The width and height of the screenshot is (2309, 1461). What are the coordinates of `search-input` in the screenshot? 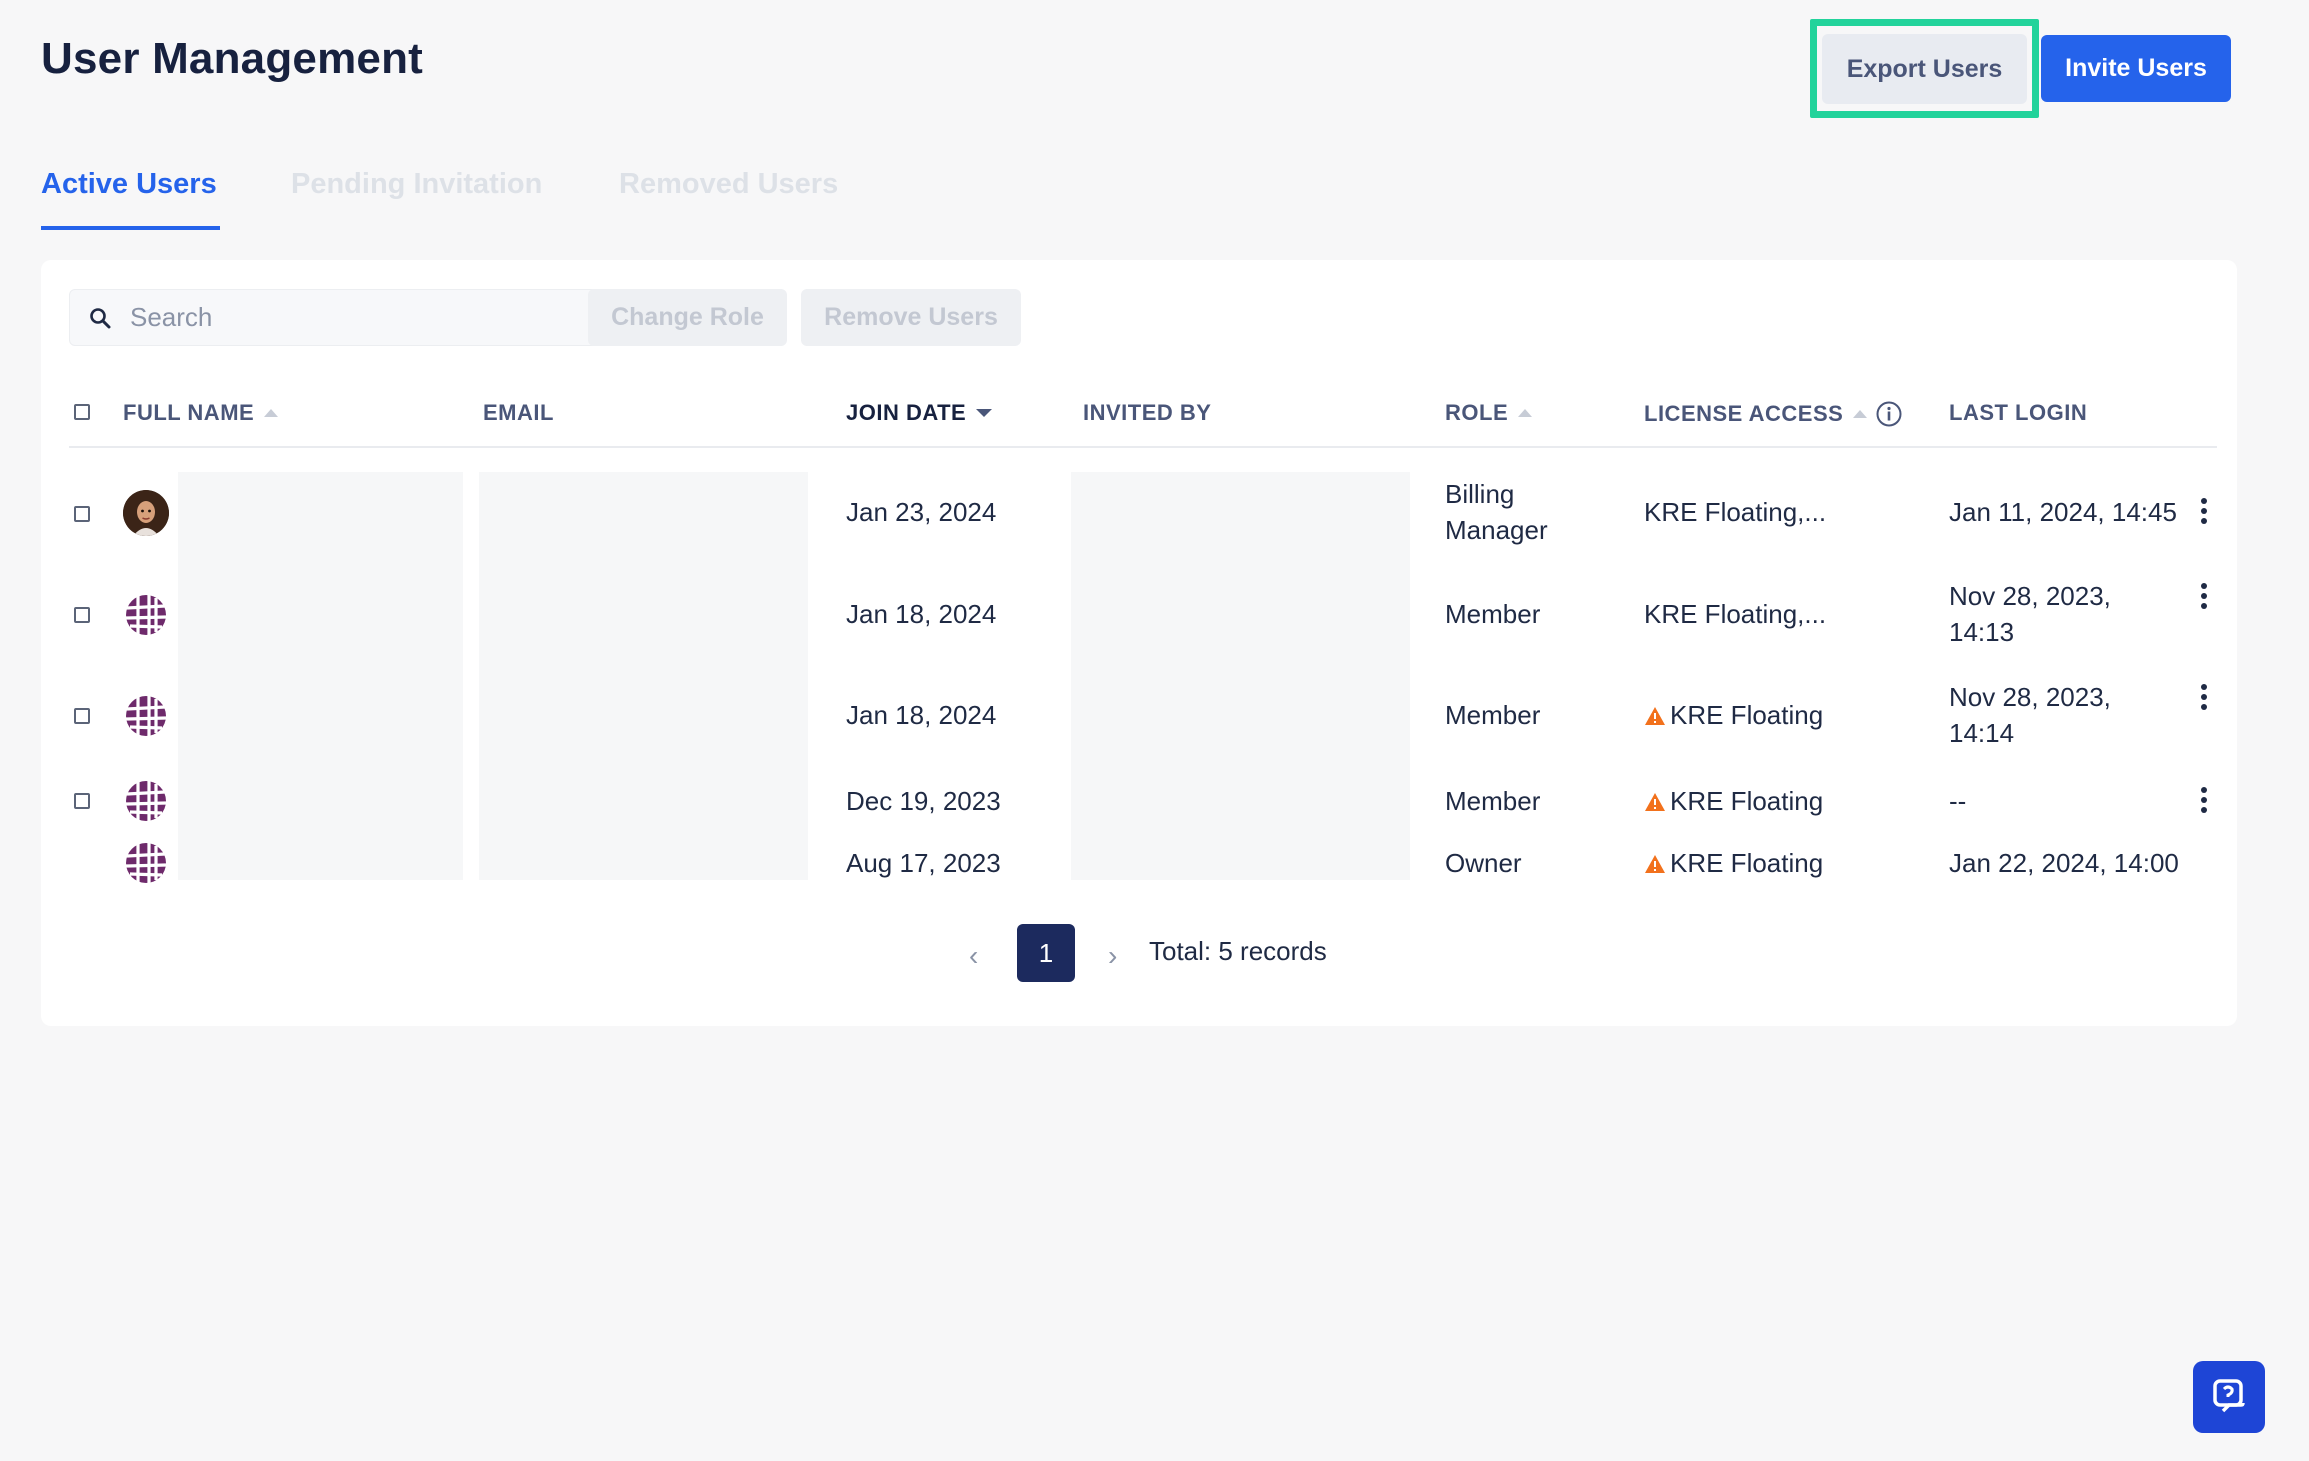 It's located at (350, 317).